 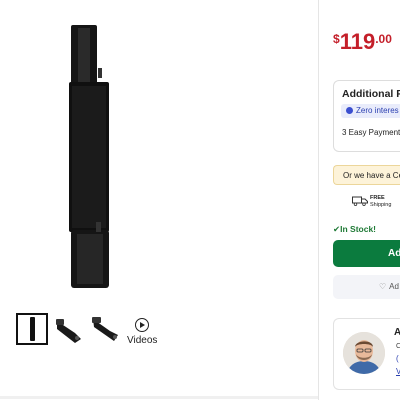 I want to click on advisor-avatar, so click(x=364, y=353).